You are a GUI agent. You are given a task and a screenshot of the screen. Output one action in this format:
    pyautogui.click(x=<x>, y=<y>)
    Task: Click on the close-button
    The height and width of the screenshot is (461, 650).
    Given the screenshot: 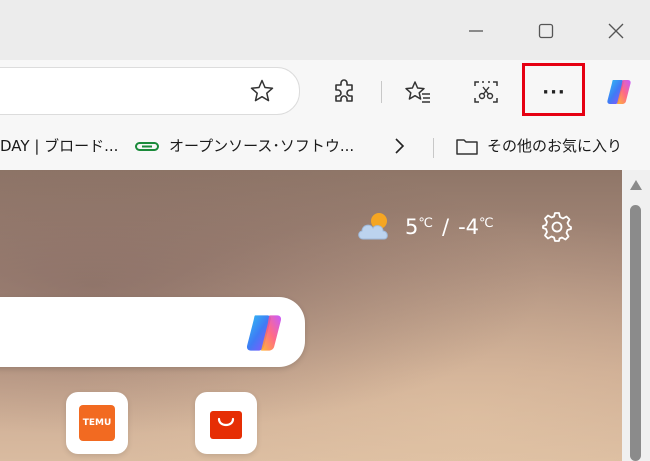 What is the action you would take?
    pyautogui.click(x=616, y=31)
    